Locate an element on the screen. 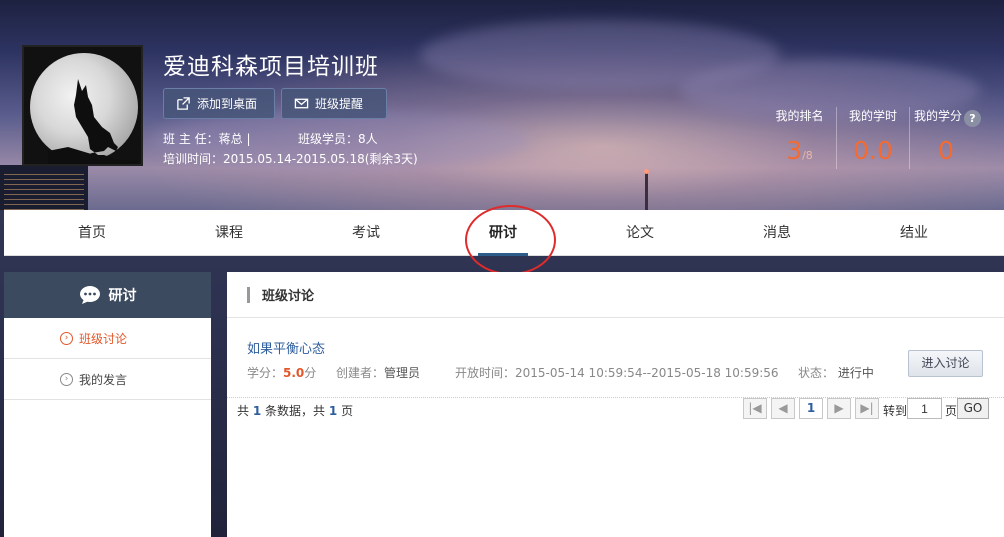  students-value: 8人 is located at coordinates (368, 139).